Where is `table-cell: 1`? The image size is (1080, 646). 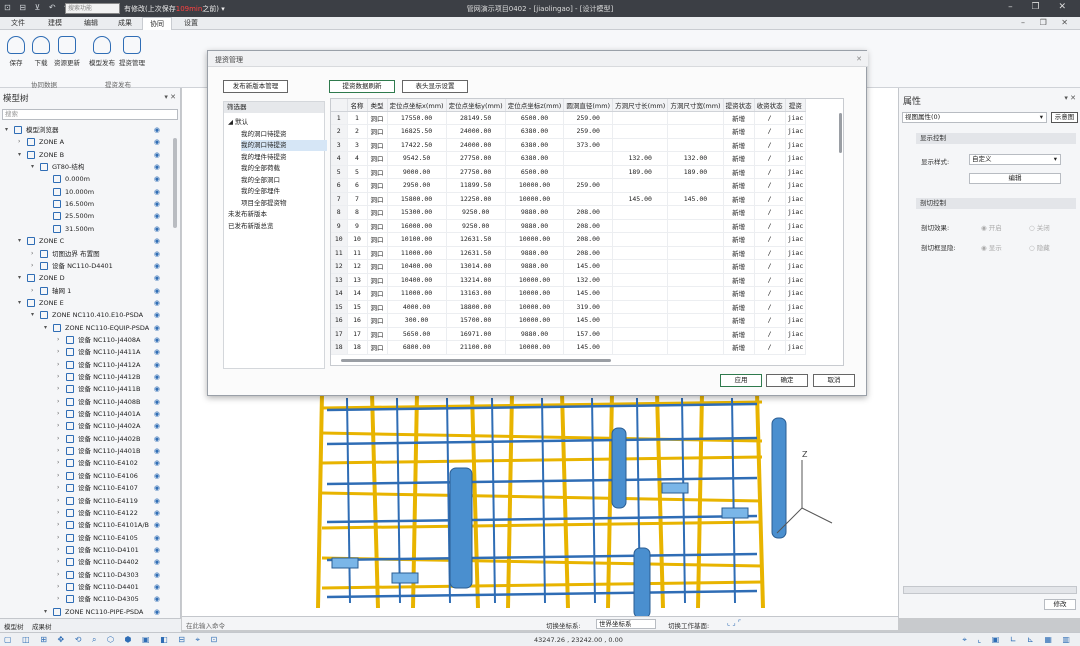
table-cell: 1 is located at coordinates (357, 118).